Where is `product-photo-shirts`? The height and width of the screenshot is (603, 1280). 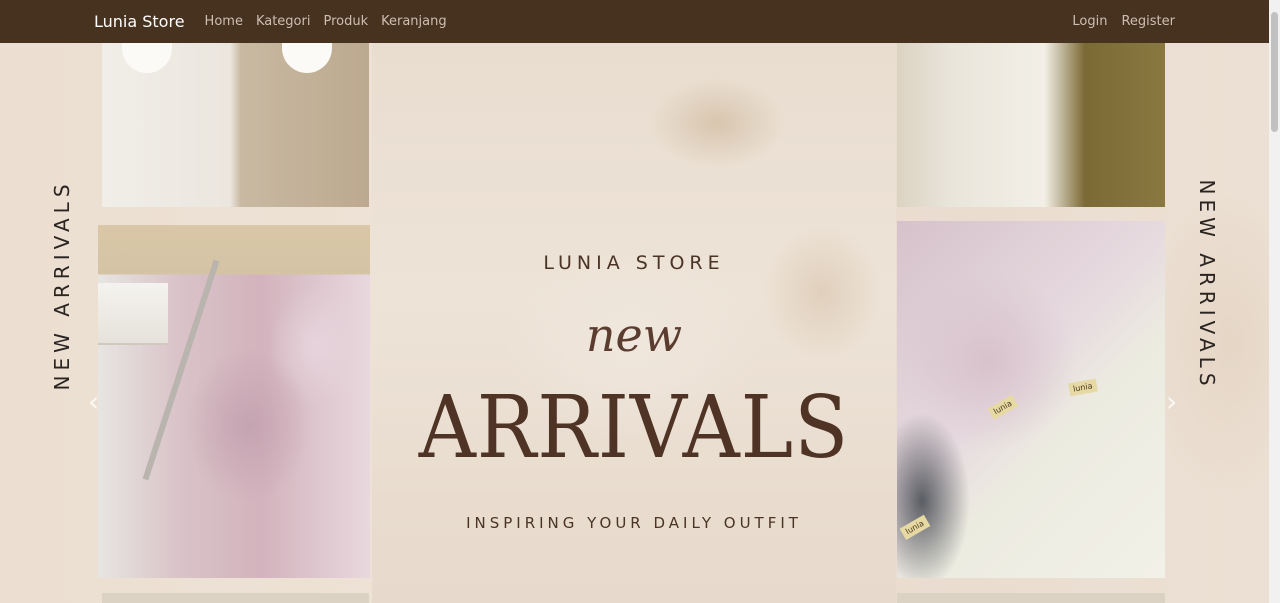 product-photo-shirts is located at coordinates (235, 125).